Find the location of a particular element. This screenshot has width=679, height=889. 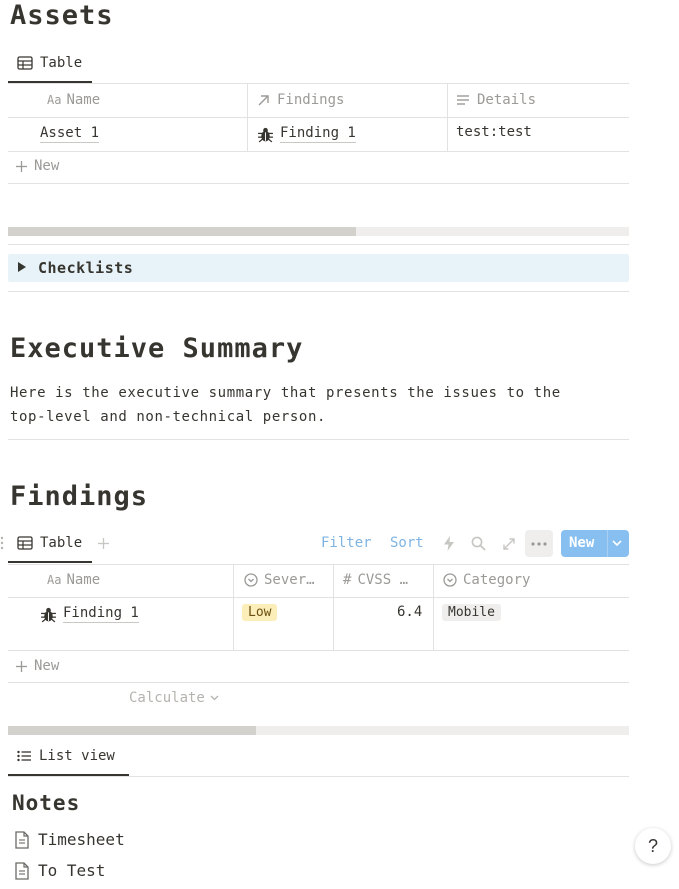

new-button: New is located at coordinates (595, 543).